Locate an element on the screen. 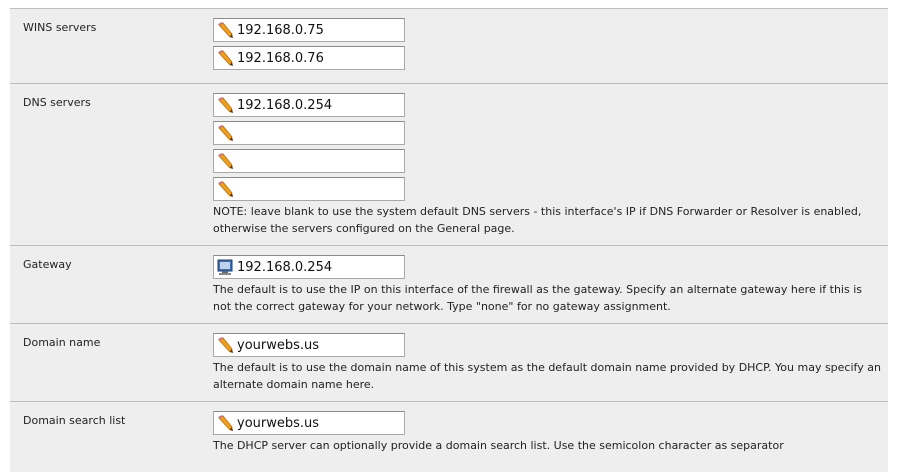  gateway-input: 192.168.0.254 is located at coordinates (309, 267).